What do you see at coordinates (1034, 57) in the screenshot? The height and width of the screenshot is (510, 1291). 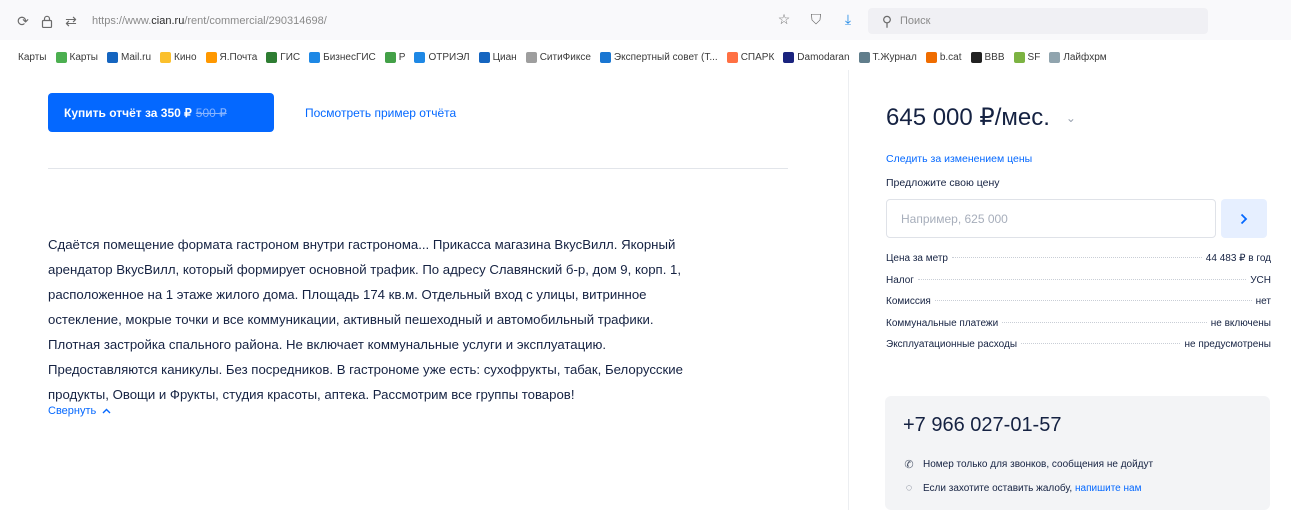 I see `bookmark-label: SF` at bounding box center [1034, 57].